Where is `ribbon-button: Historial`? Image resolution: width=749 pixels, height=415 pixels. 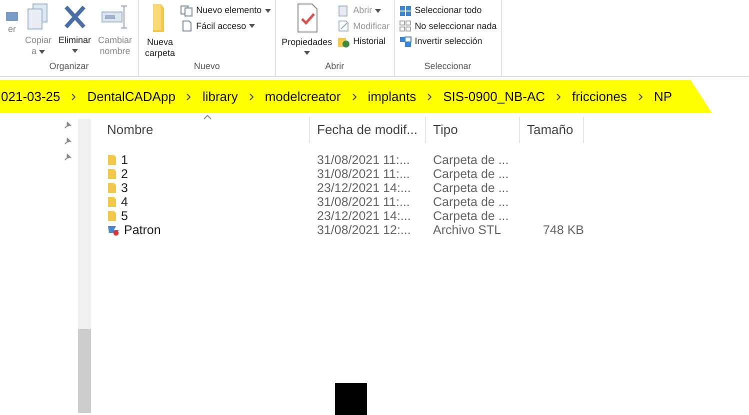
ribbon-button: Historial is located at coordinates (363, 41).